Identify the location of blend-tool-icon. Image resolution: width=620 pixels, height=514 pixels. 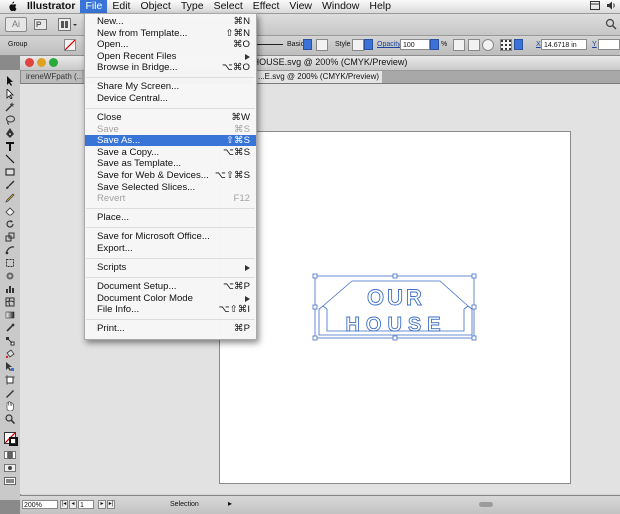
(10, 341).